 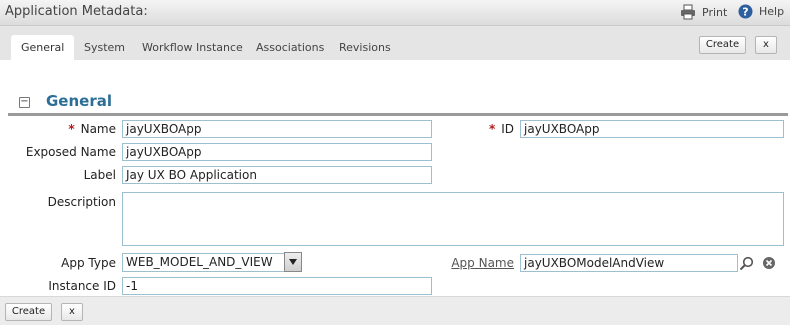 I want to click on close-button-top: x, so click(x=766, y=45).